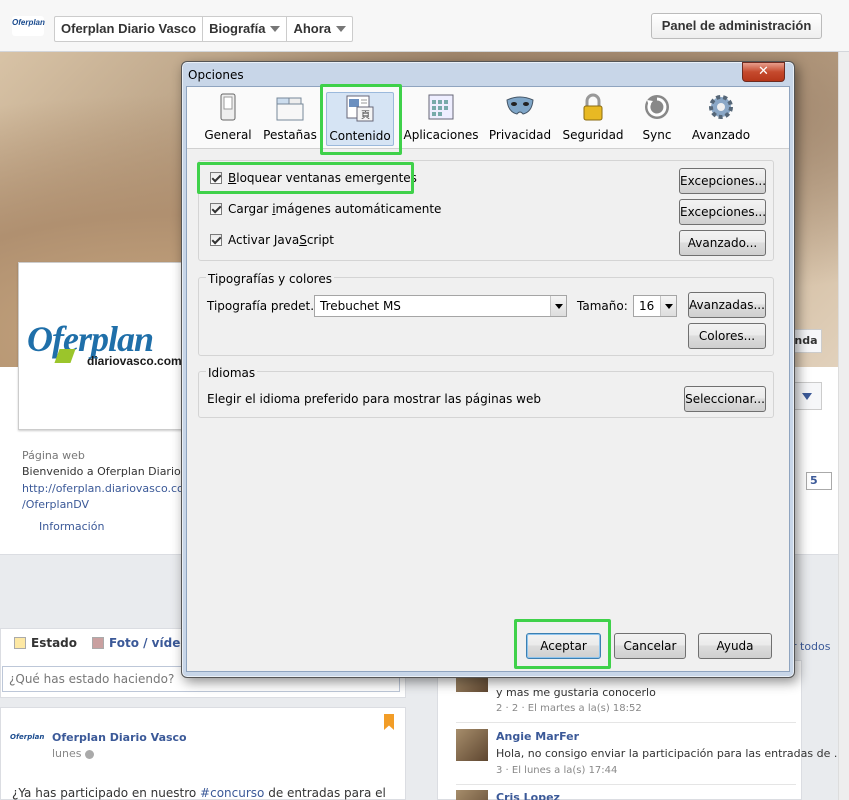 This screenshot has height=800, width=849. What do you see at coordinates (140, 643) in the screenshot?
I see `tab-photo-video: Foto / vídeo` at bounding box center [140, 643].